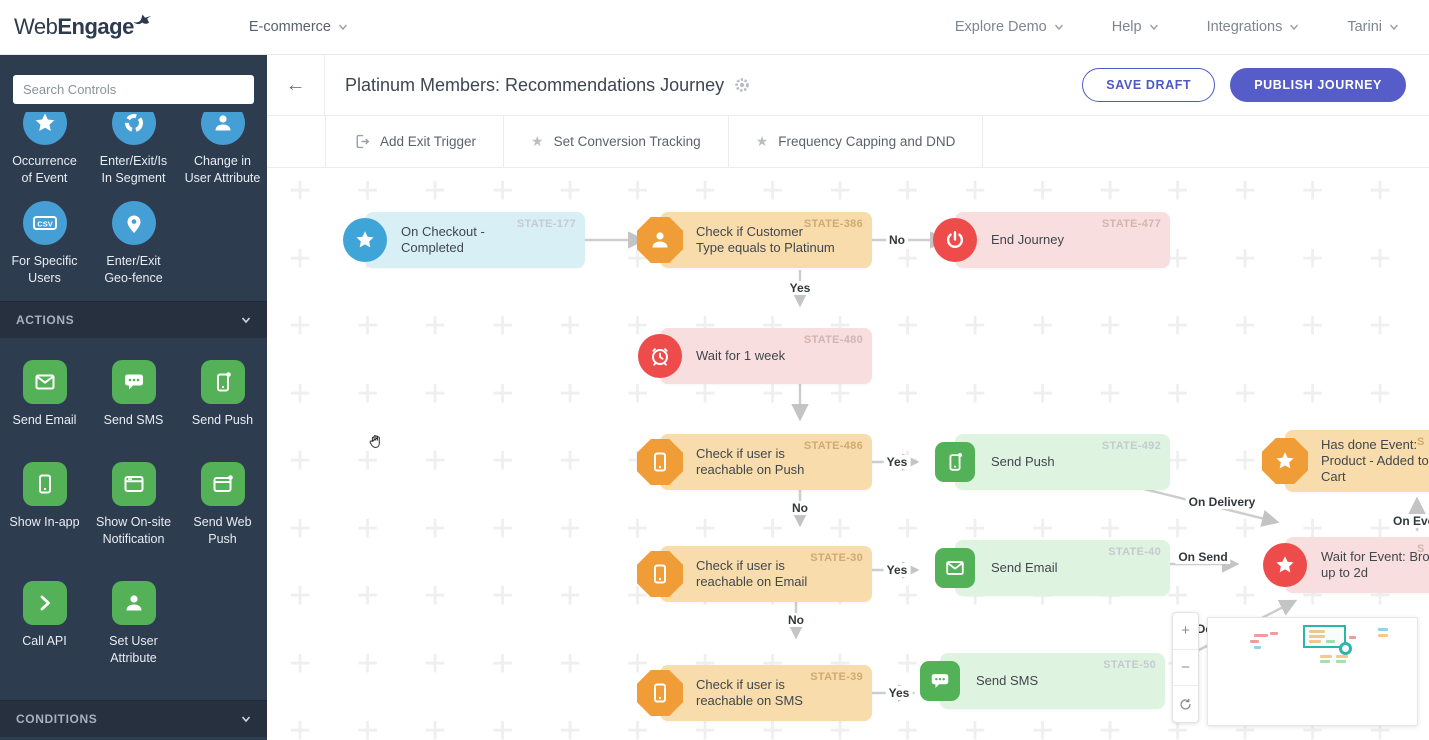 This screenshot has width=1429, height=740. What do you see at coordinates (133, 514) in the screenshot?
I see `action-show-onsite-notification: Show On-site Notification` at bounding box center [133, 514].